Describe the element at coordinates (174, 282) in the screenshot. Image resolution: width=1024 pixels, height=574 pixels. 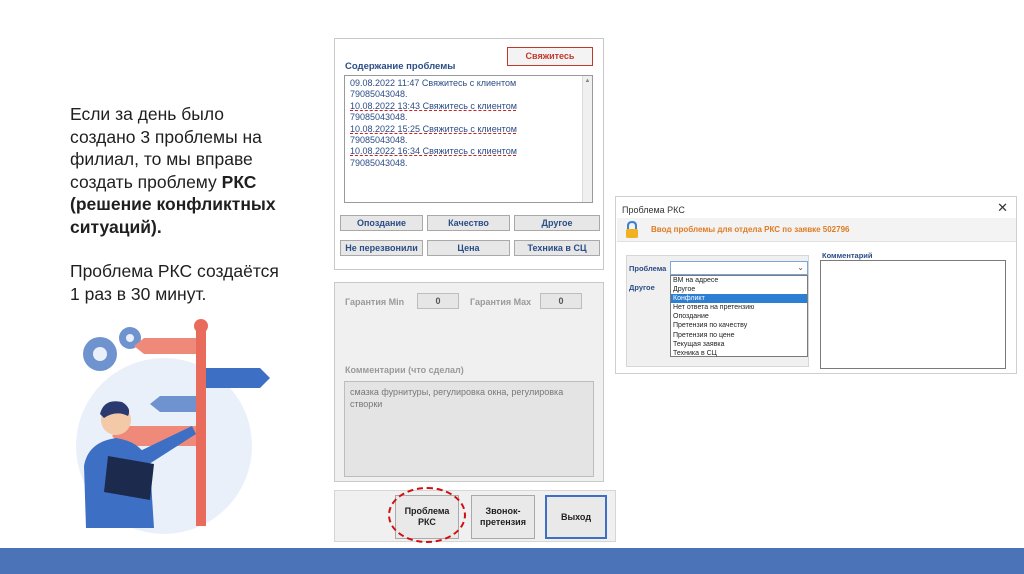
I see `slide-paragraph-2: Проблема РКС создаётся 1 раз в 30 минут.` at that location.